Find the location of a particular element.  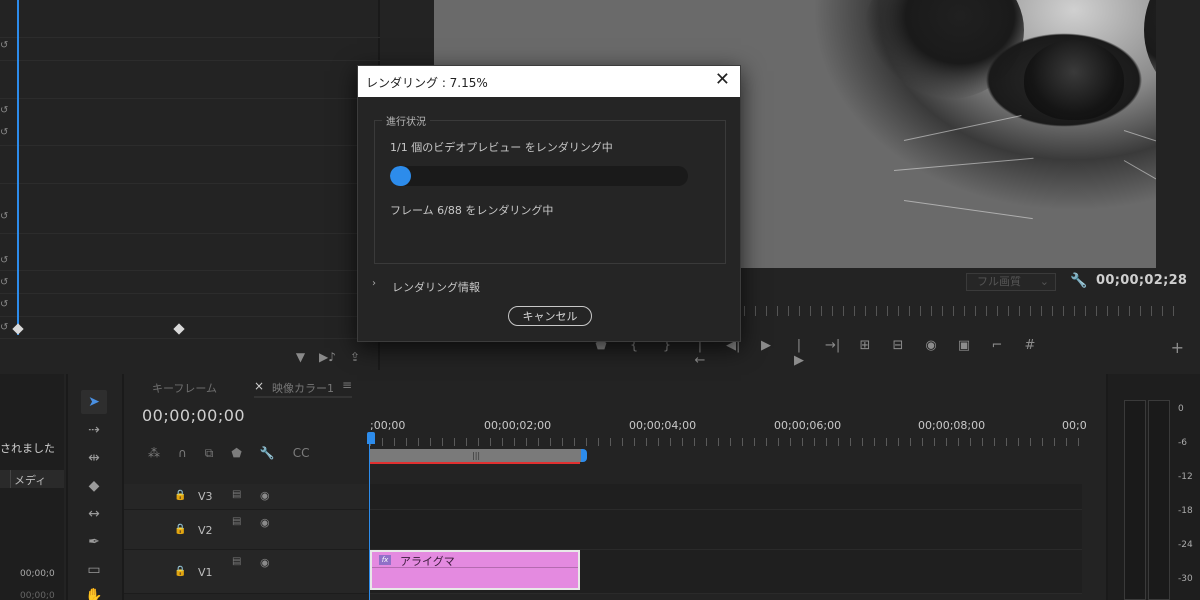

timeline-ruler is located at coordinates (726, 442).